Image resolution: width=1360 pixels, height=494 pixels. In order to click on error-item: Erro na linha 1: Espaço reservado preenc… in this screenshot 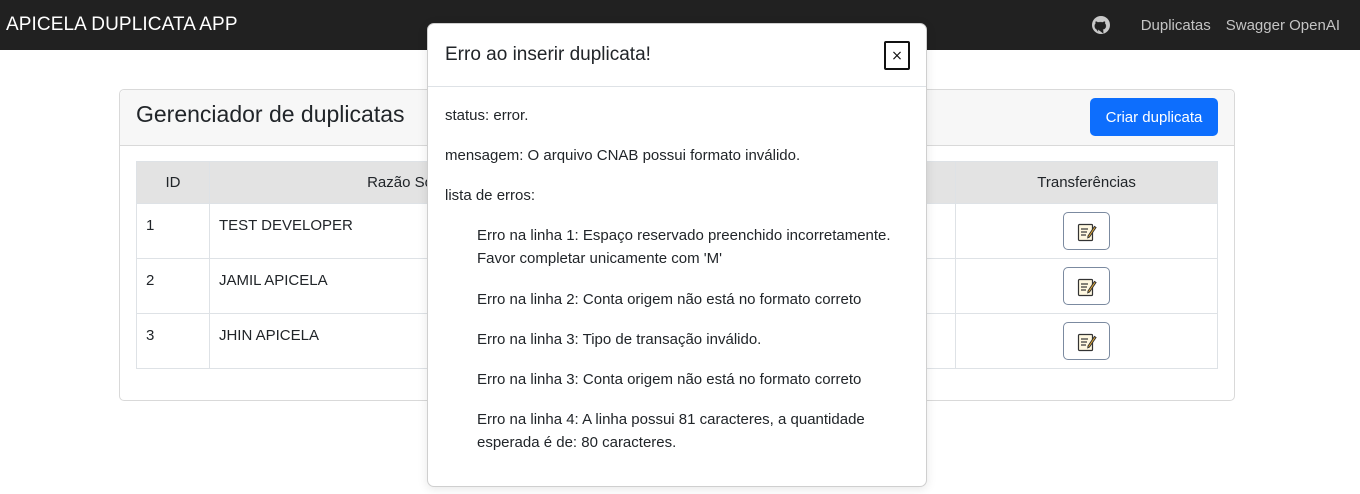, I will do `click(684, 247)`.